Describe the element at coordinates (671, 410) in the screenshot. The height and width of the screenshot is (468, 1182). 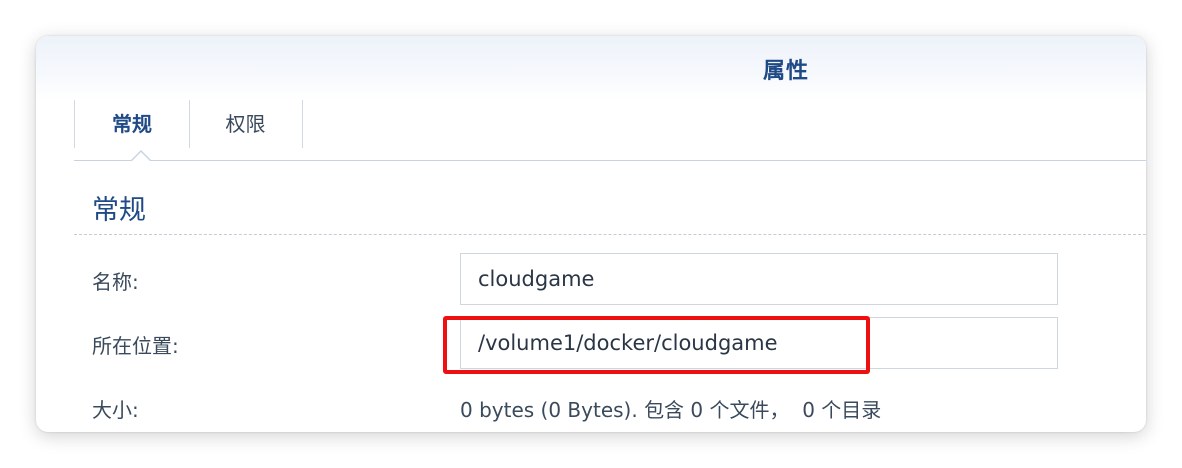
I see `size-value: 0 bytes (0 Bytes). 包含 0 个文件， 0 个目录` at that location.